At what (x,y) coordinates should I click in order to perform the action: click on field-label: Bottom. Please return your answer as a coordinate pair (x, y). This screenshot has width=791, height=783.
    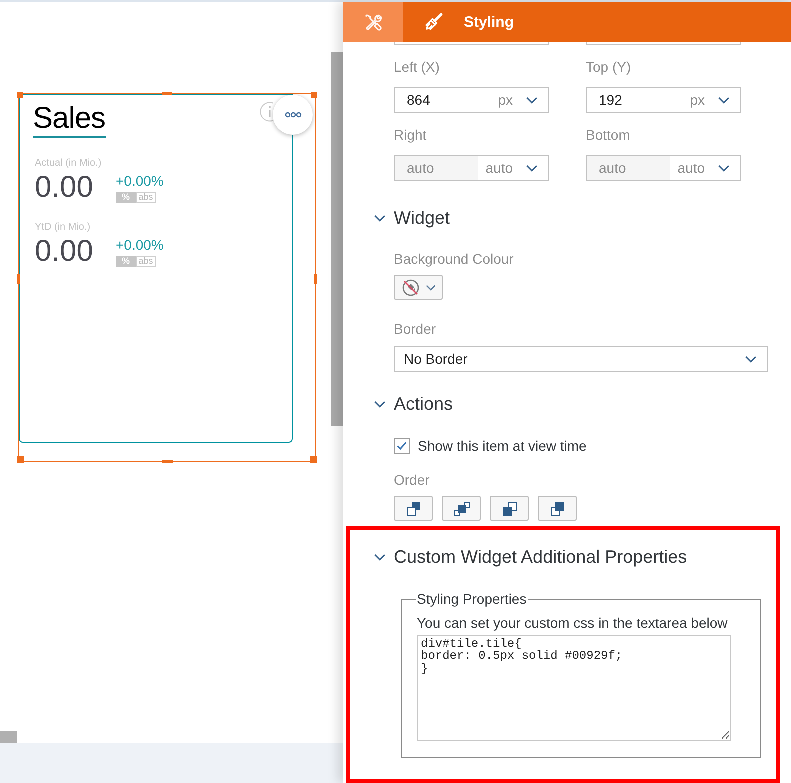
    Looking at the image, I should click on (609, 135).